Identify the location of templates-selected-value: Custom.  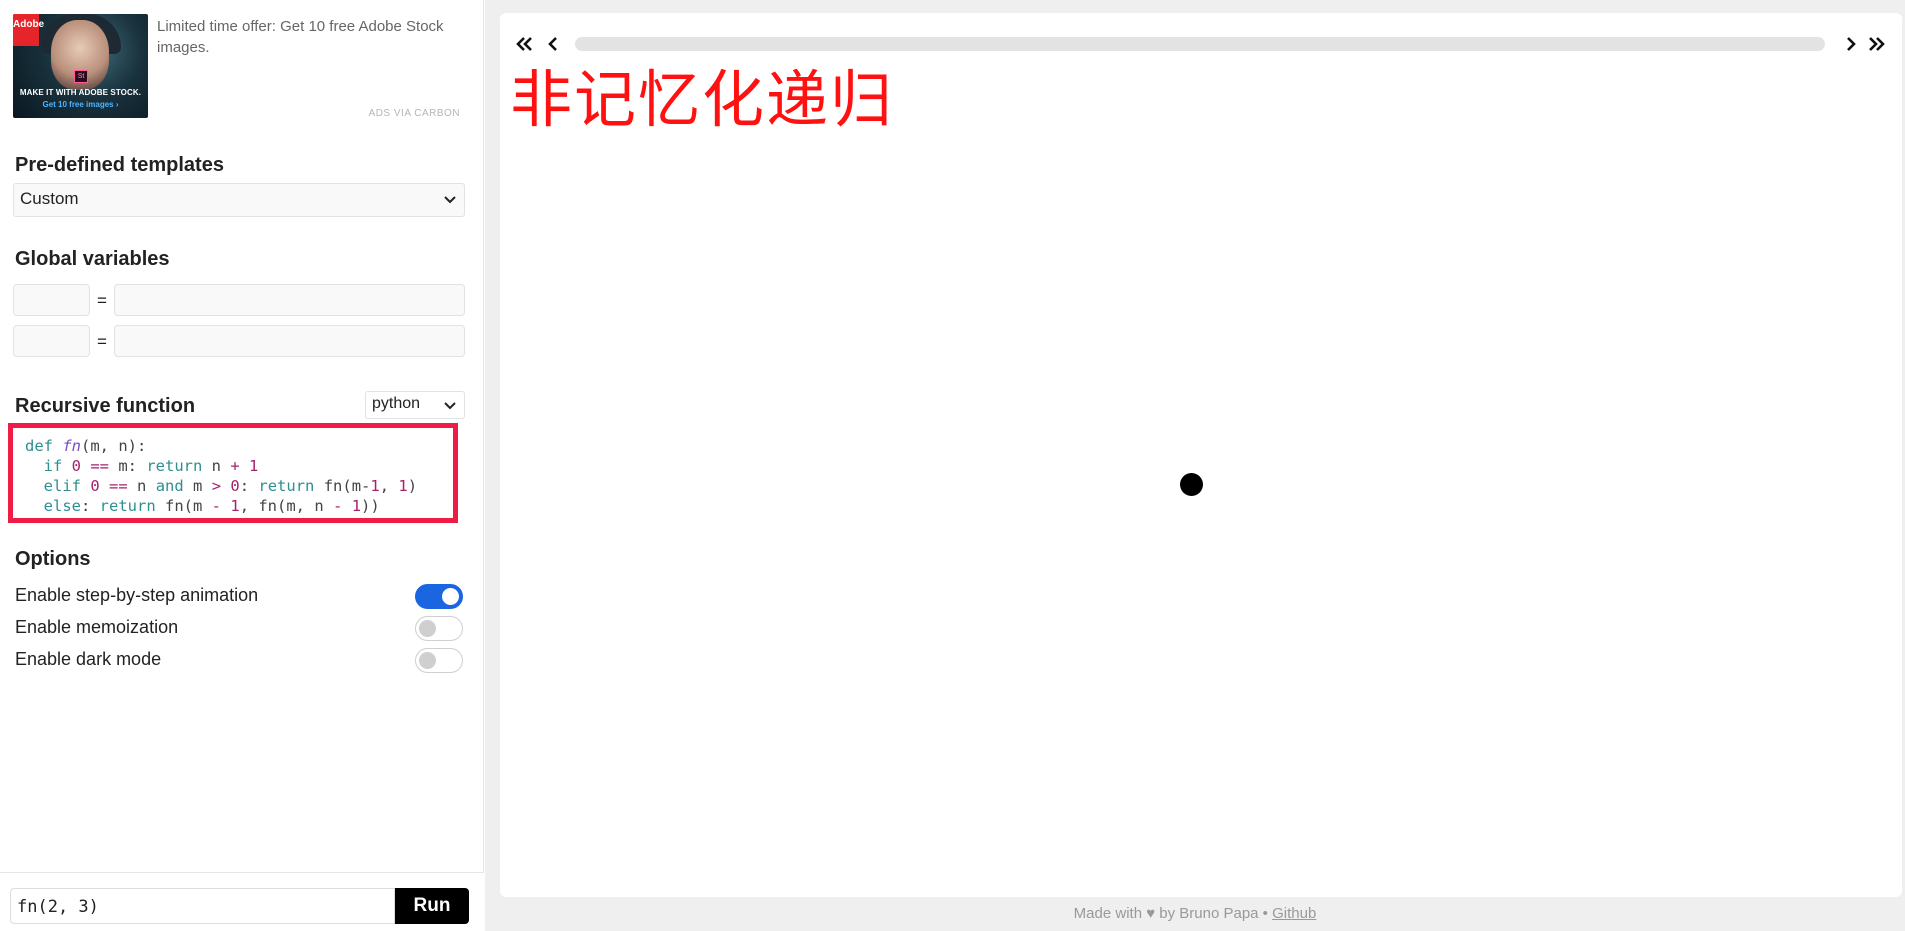
(49, 198).